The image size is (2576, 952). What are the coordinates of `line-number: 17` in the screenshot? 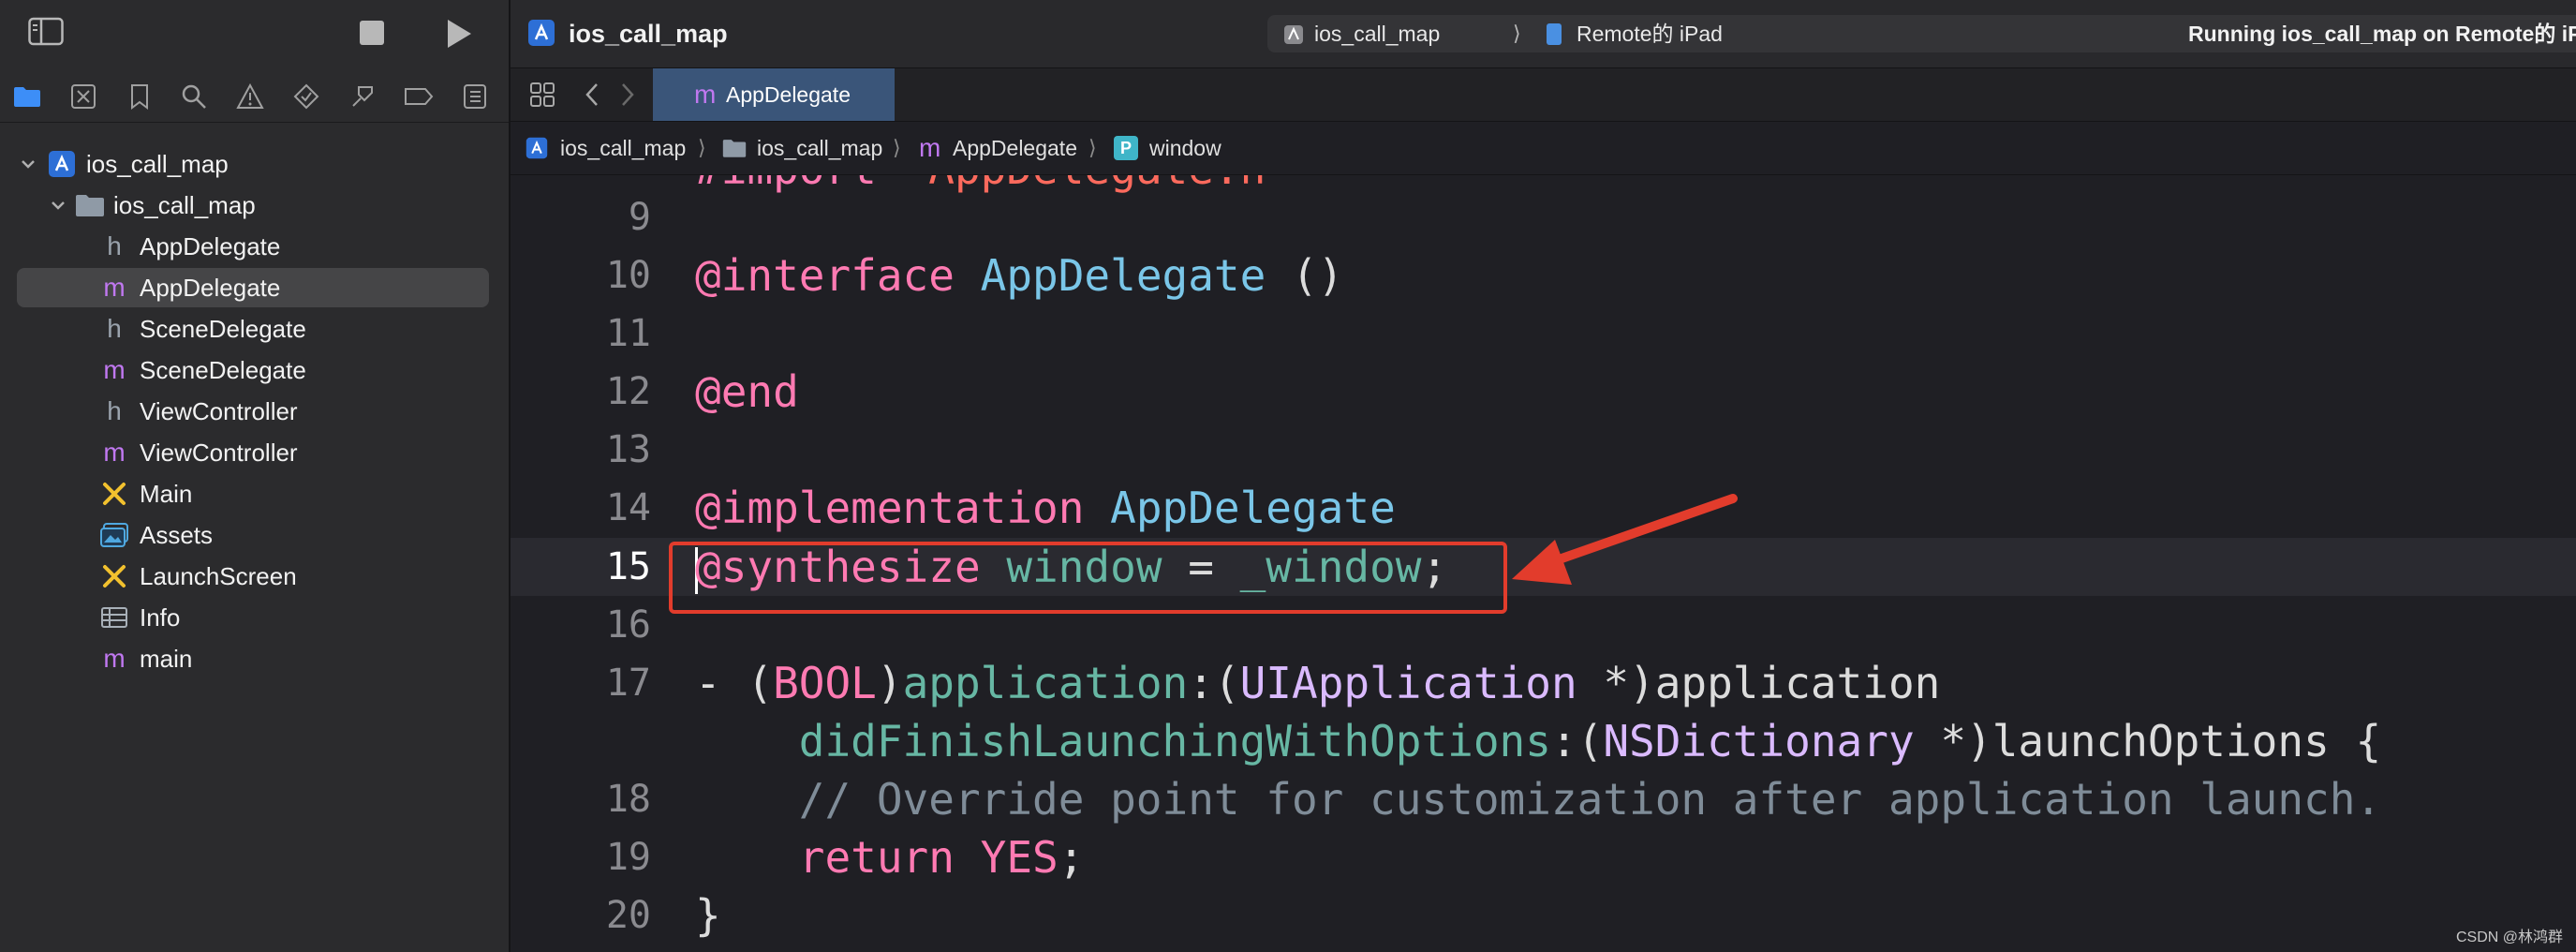 It's located at (628, 683).